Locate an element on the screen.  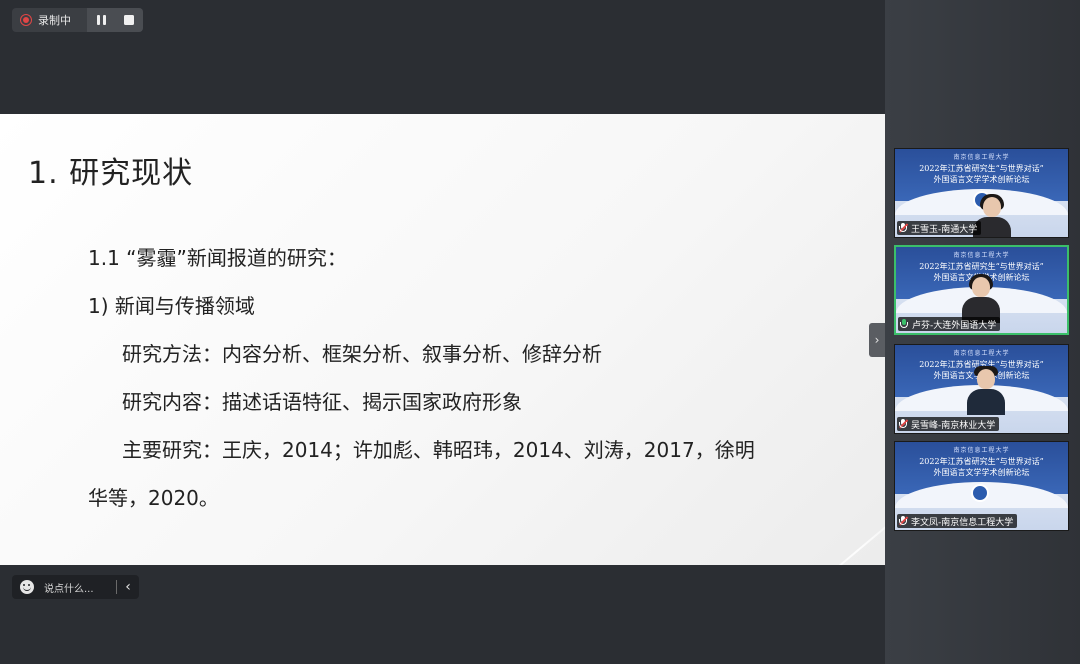
stop-button is located at coordinates (129, 20).